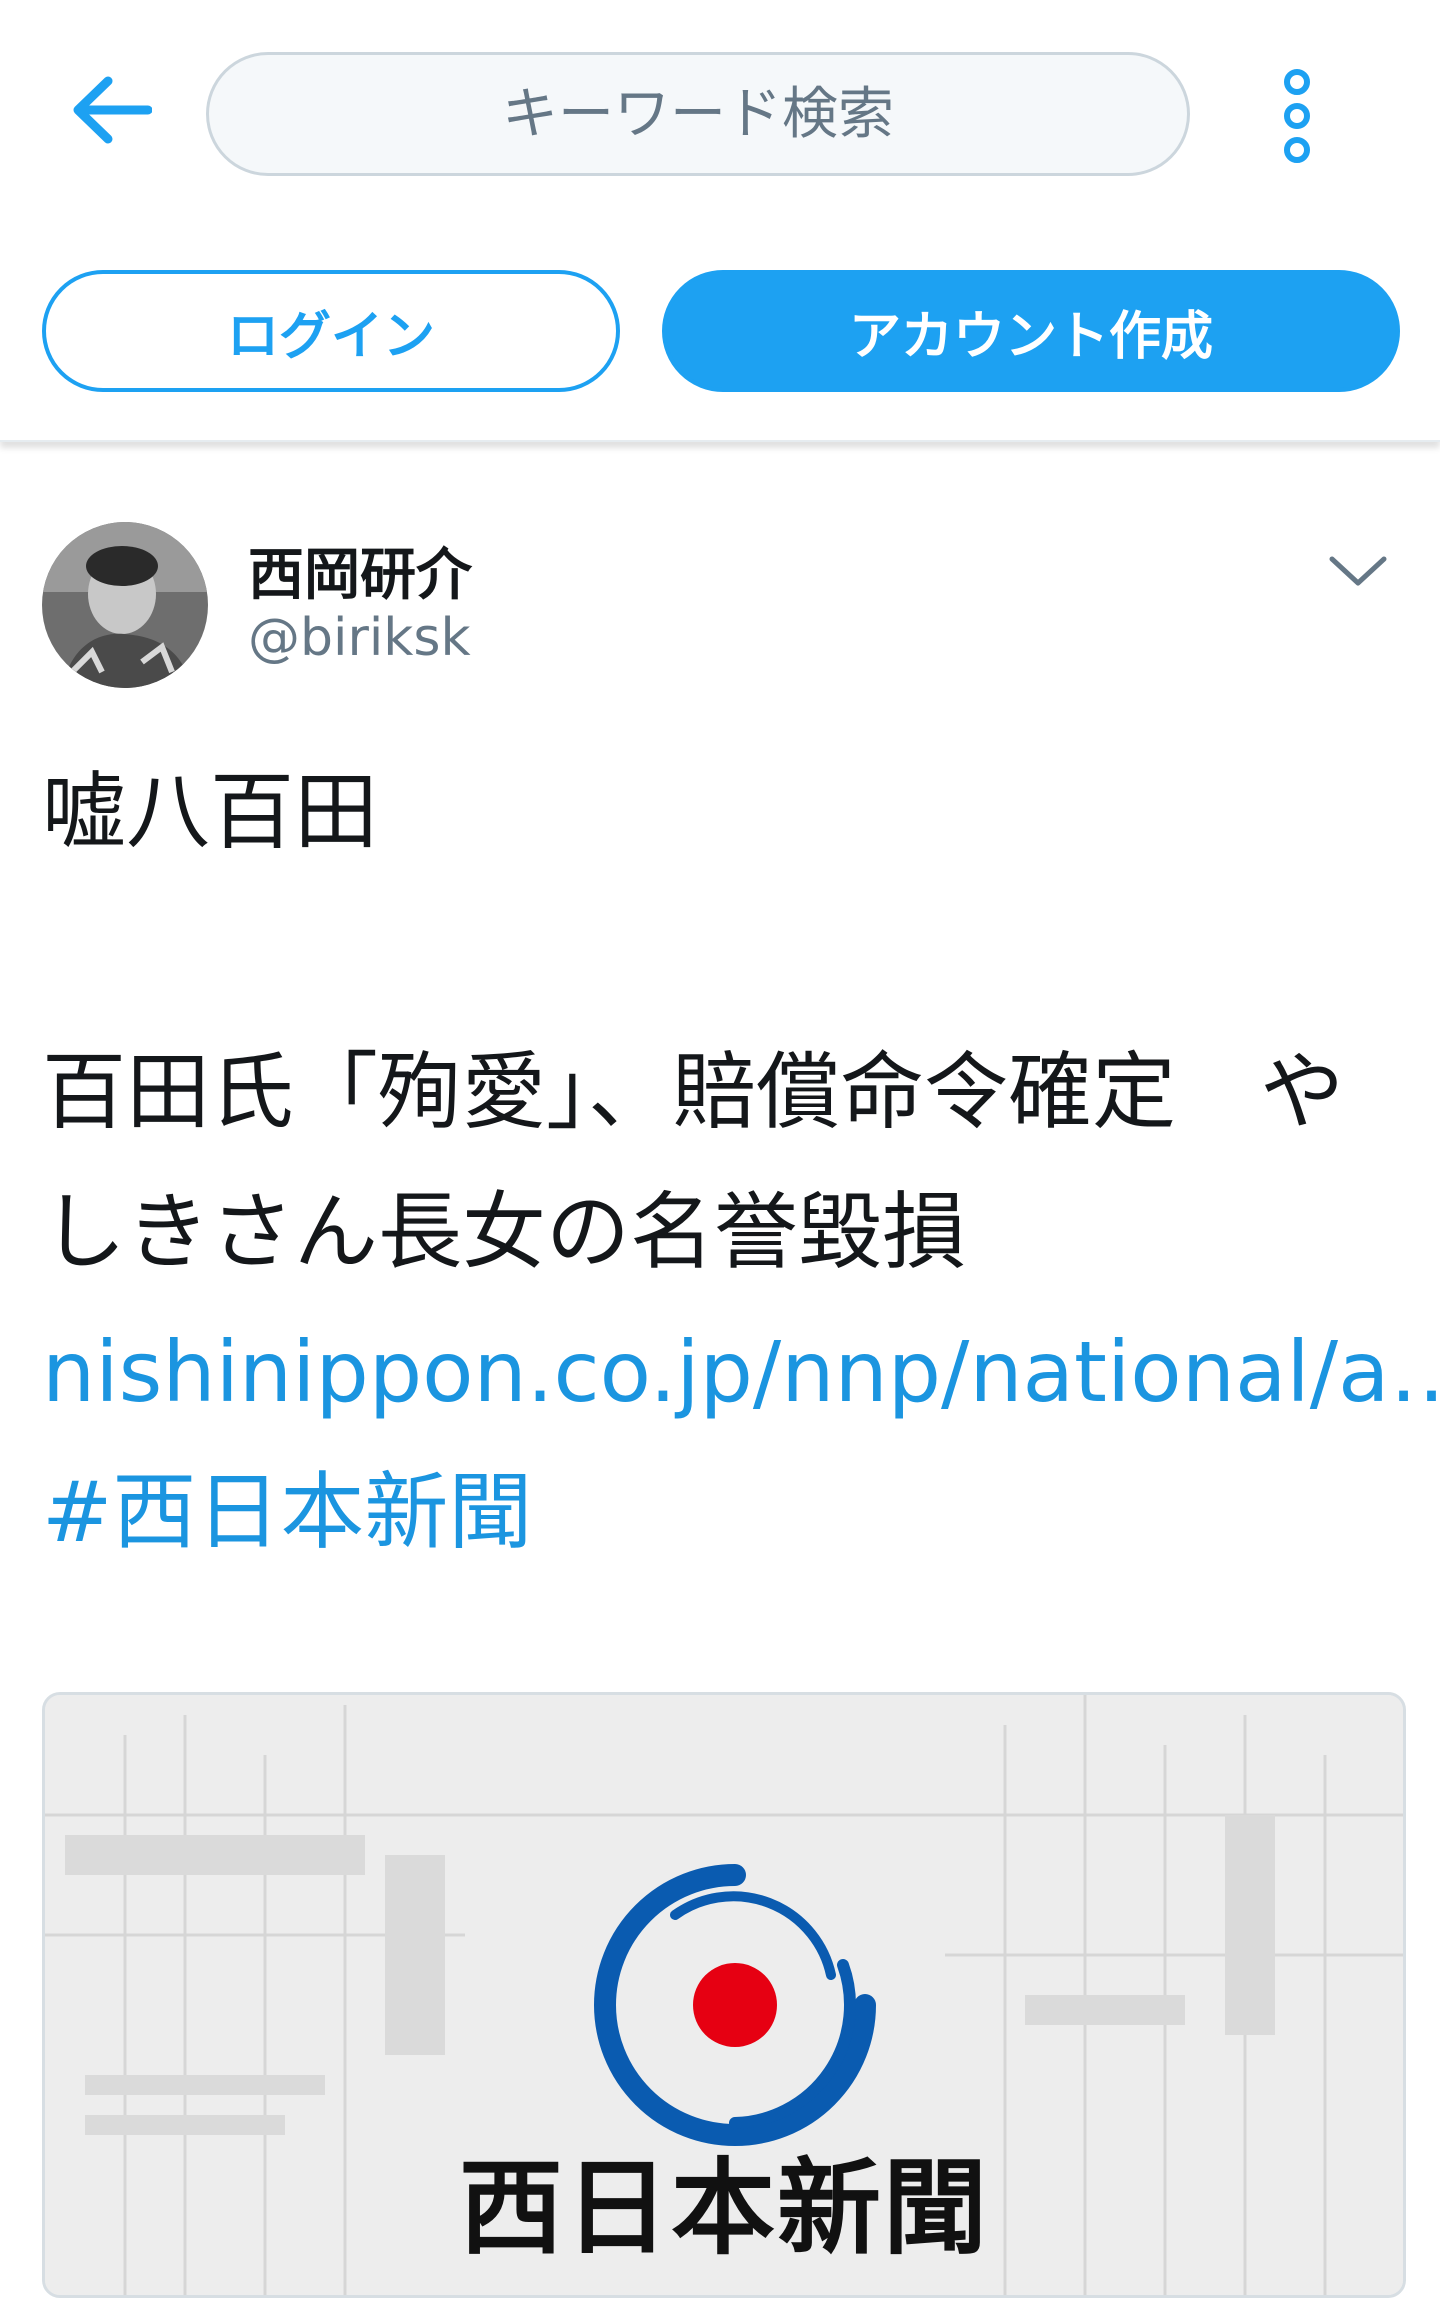 The width and height of the screenshot is (1440, 2298). Describe the element at coordinates (331, 331) in the screenshot. I see `login-button: ログイン` at that location.